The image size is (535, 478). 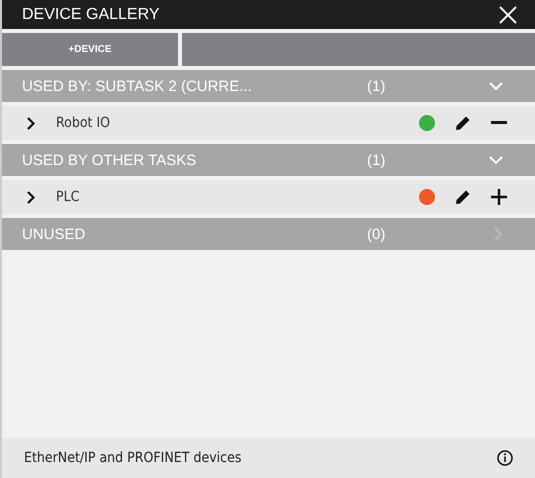 I want to click on status-text: EtherNet/IP and PROFINET devices, so click(x=133, y=458).